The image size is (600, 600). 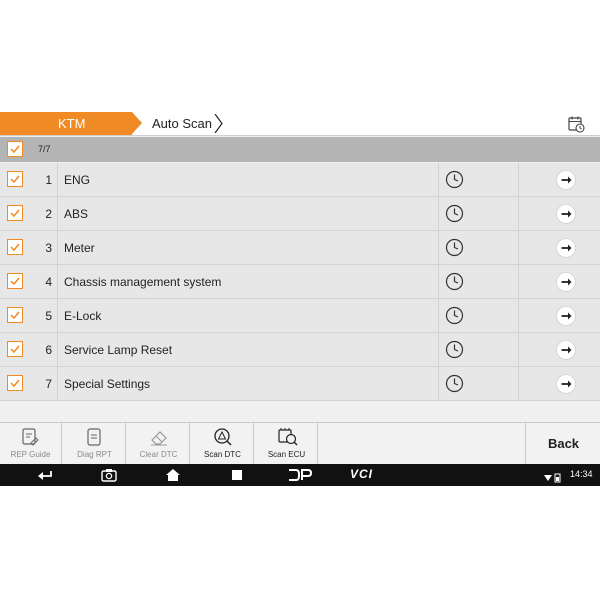 What do you see at coordinates (94, 437) in the screenshot?
I see `document-icon` at bounding box center [94, 437].